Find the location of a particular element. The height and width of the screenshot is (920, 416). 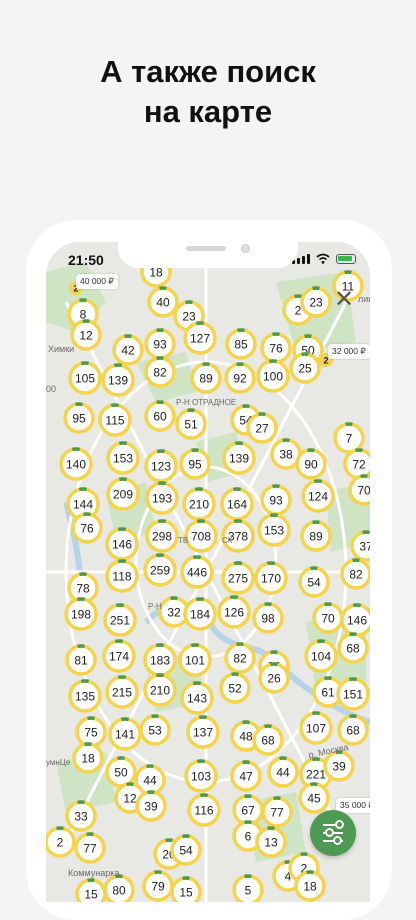

cluster-marker: 446 is located at coordinates (197, 572).